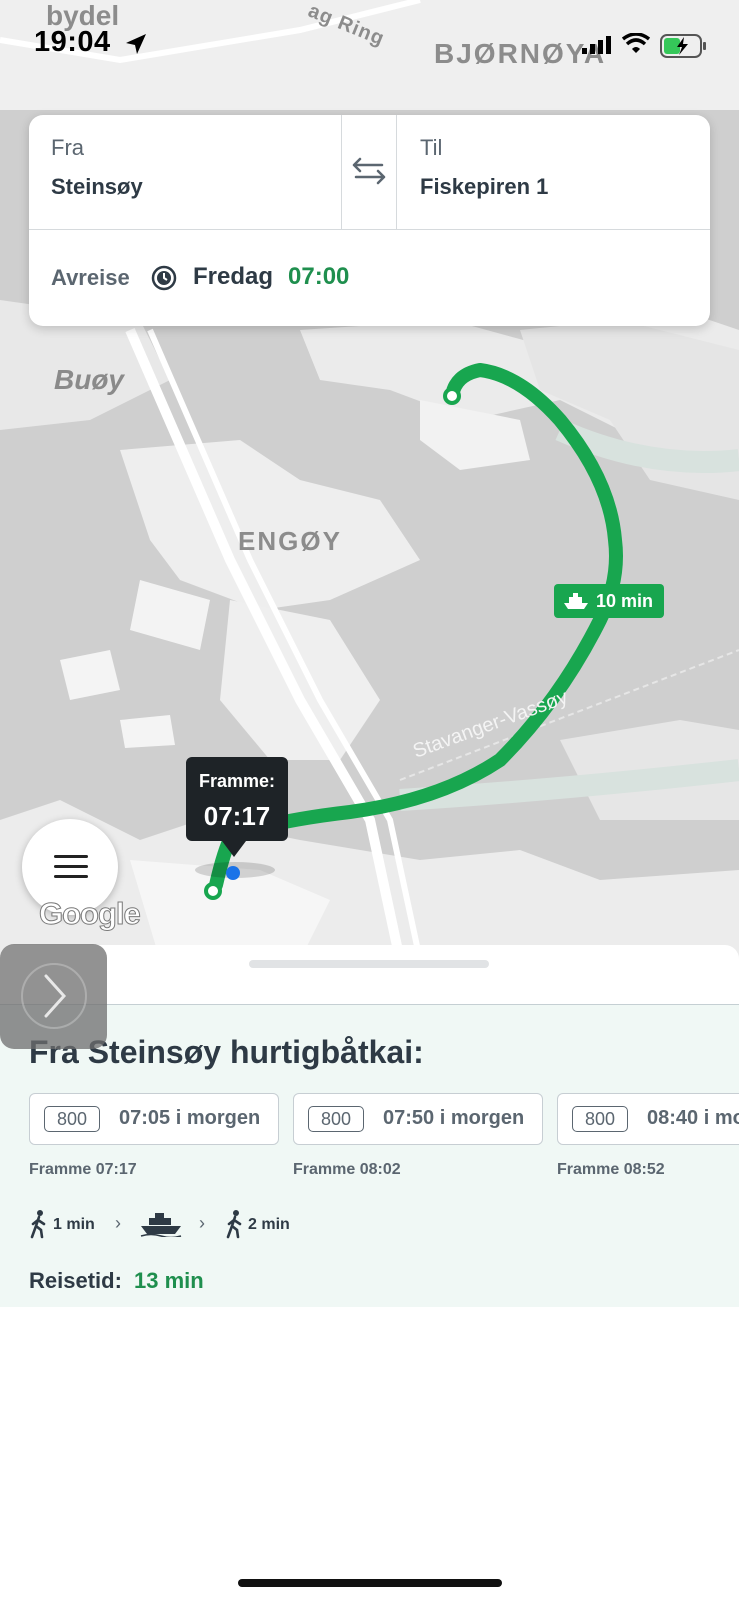  What do you see at coordinates (75, 1280) in the screenshot?
I see `travel-time-label: Reisetid:` at bounding box center [75, 1280].